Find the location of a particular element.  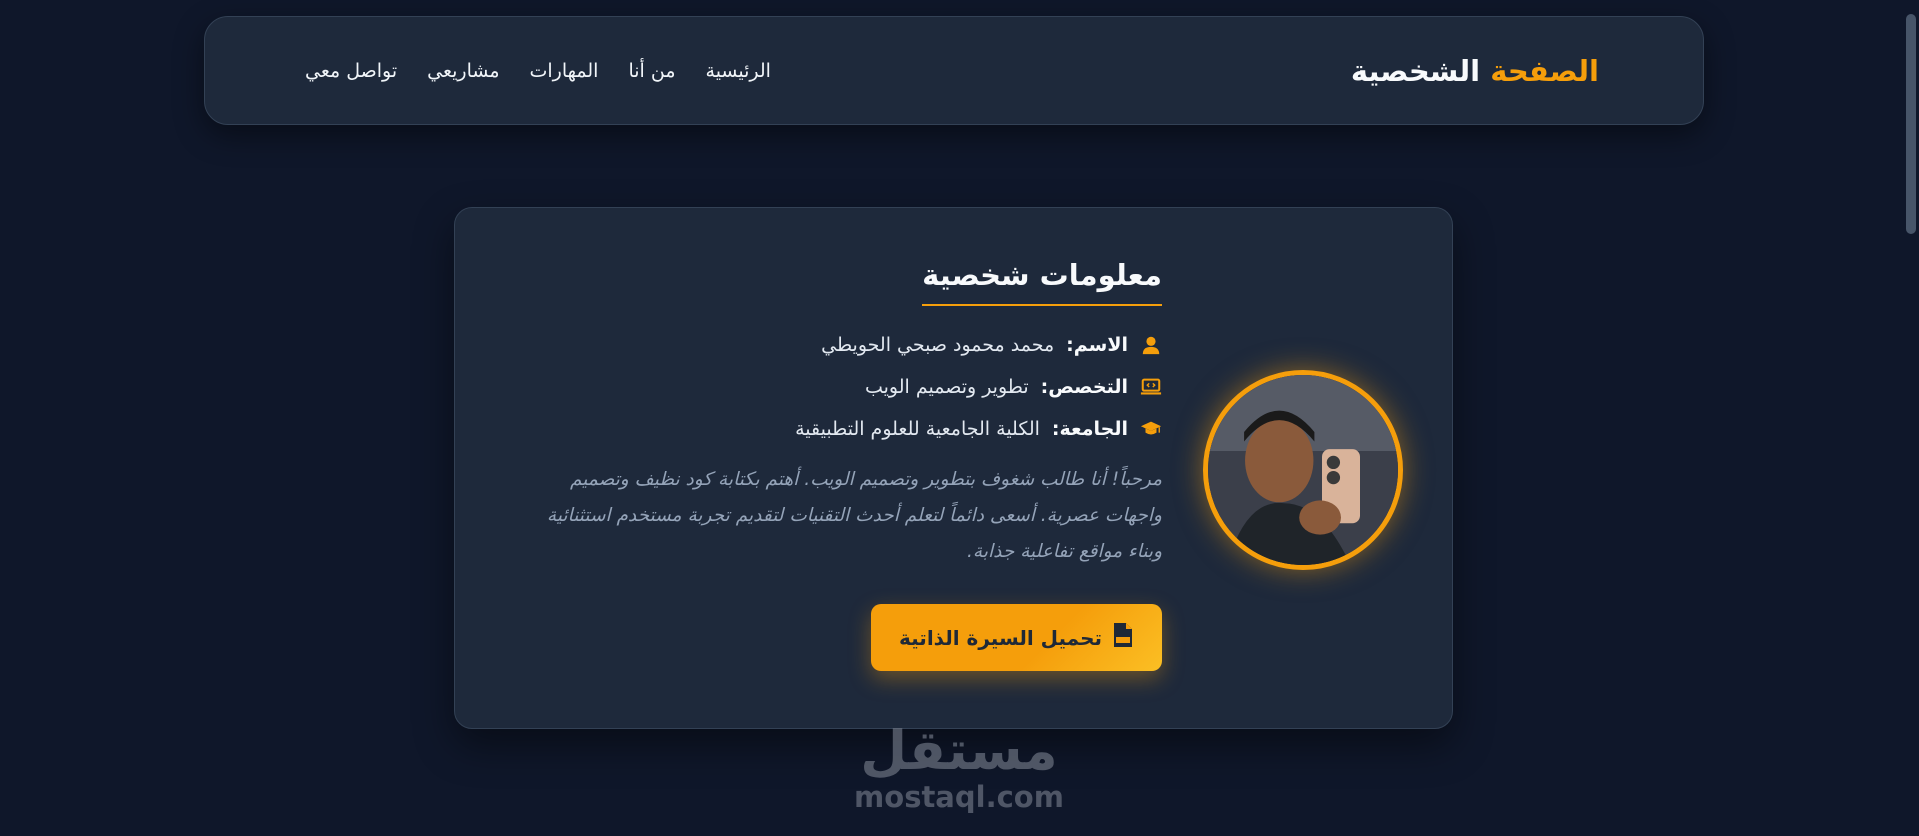

file-pdf-icon is located at coordinates (1123, 637).